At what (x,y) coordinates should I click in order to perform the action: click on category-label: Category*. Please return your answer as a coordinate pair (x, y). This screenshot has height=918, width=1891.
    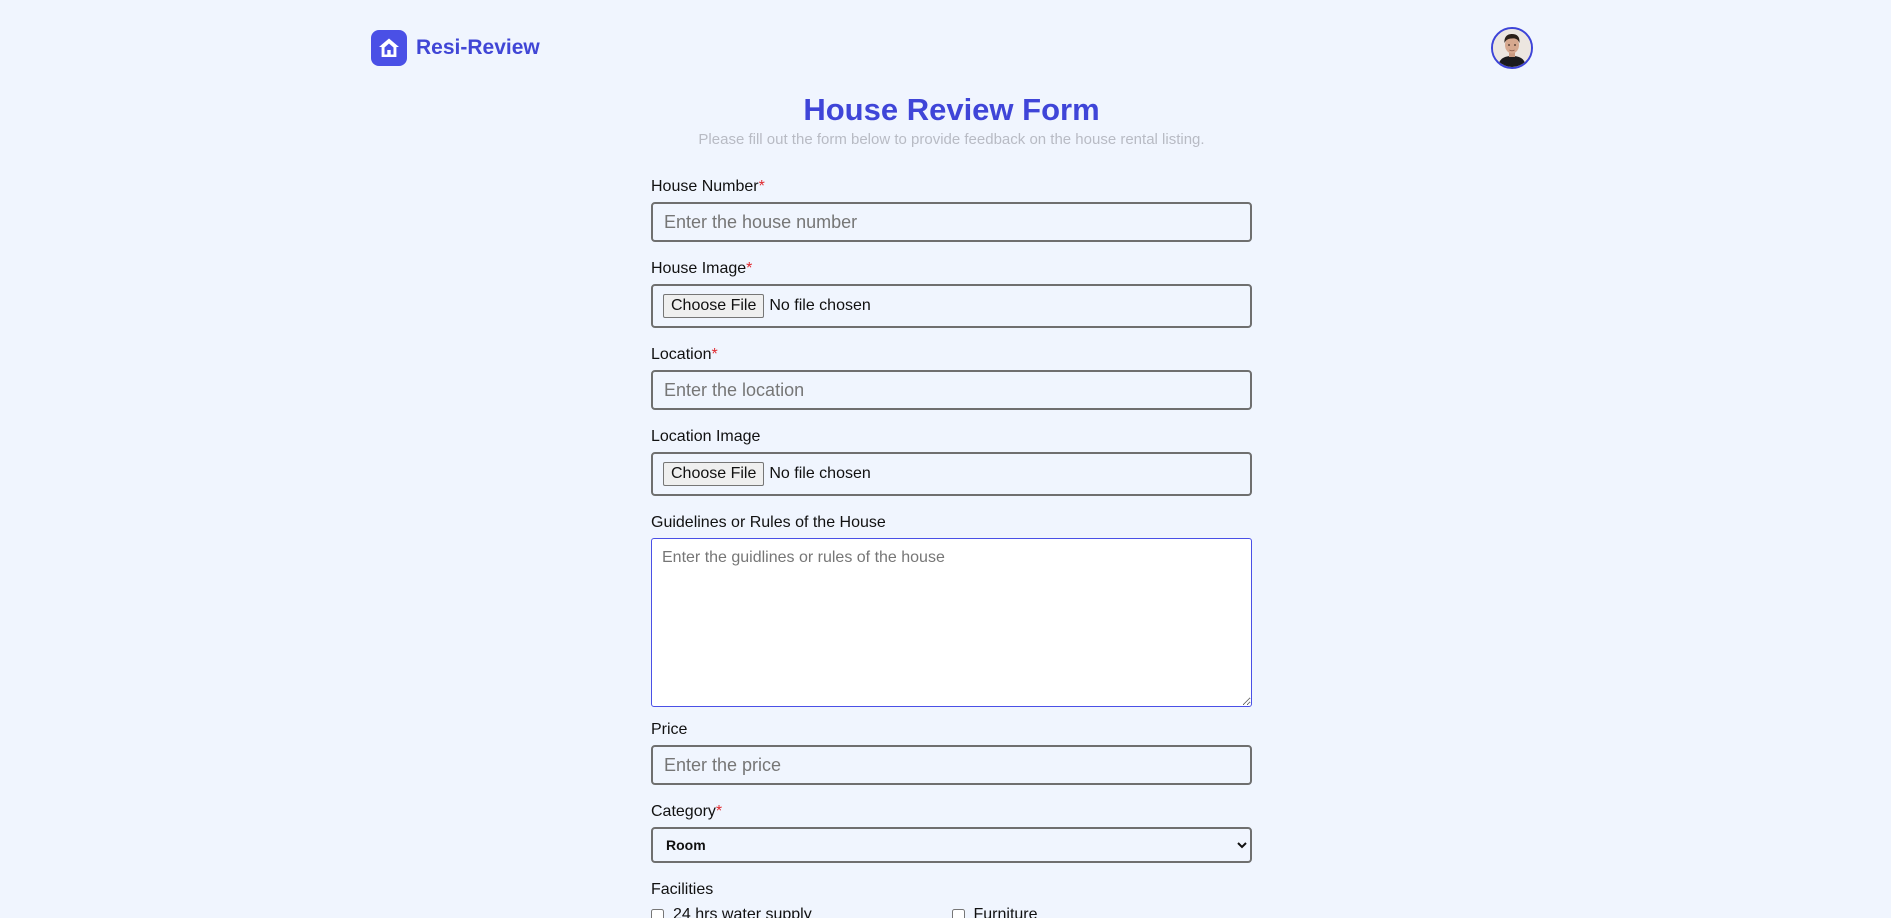
    Looking at the image, I should click on (687, 811).